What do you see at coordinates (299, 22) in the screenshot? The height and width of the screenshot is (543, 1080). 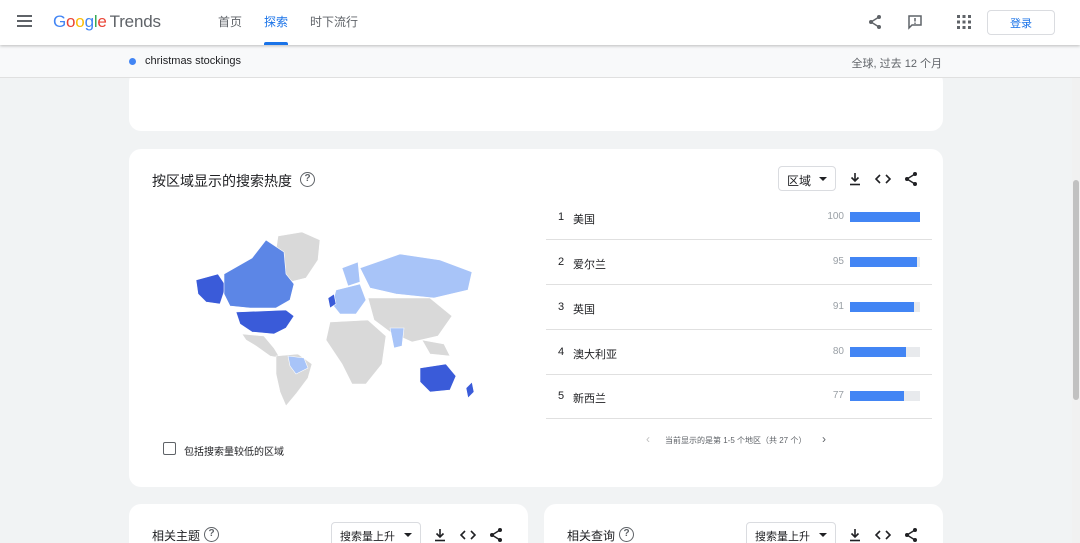 I see `main-nav: 首页 探索 时下流行` at bounding box center [299, 22].